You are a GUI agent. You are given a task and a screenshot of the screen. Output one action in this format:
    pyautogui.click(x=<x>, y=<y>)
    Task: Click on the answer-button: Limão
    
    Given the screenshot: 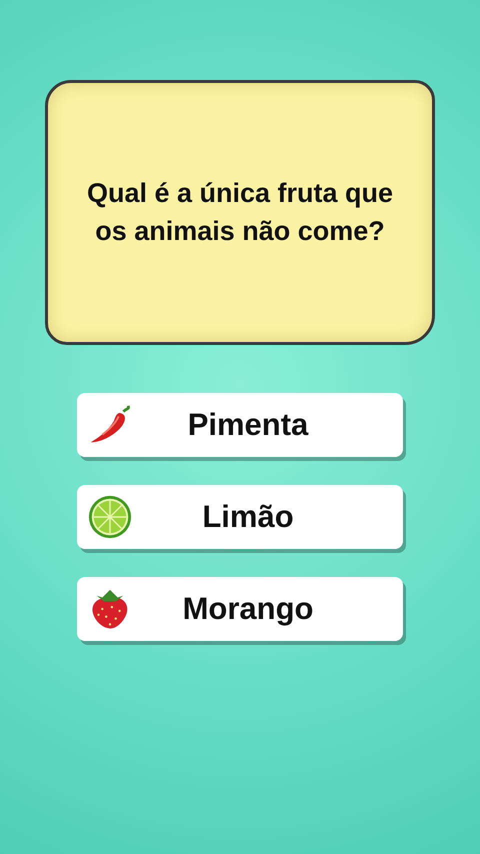 What is the action you would take?
    pyautogui.click(x=240, y=517)
    